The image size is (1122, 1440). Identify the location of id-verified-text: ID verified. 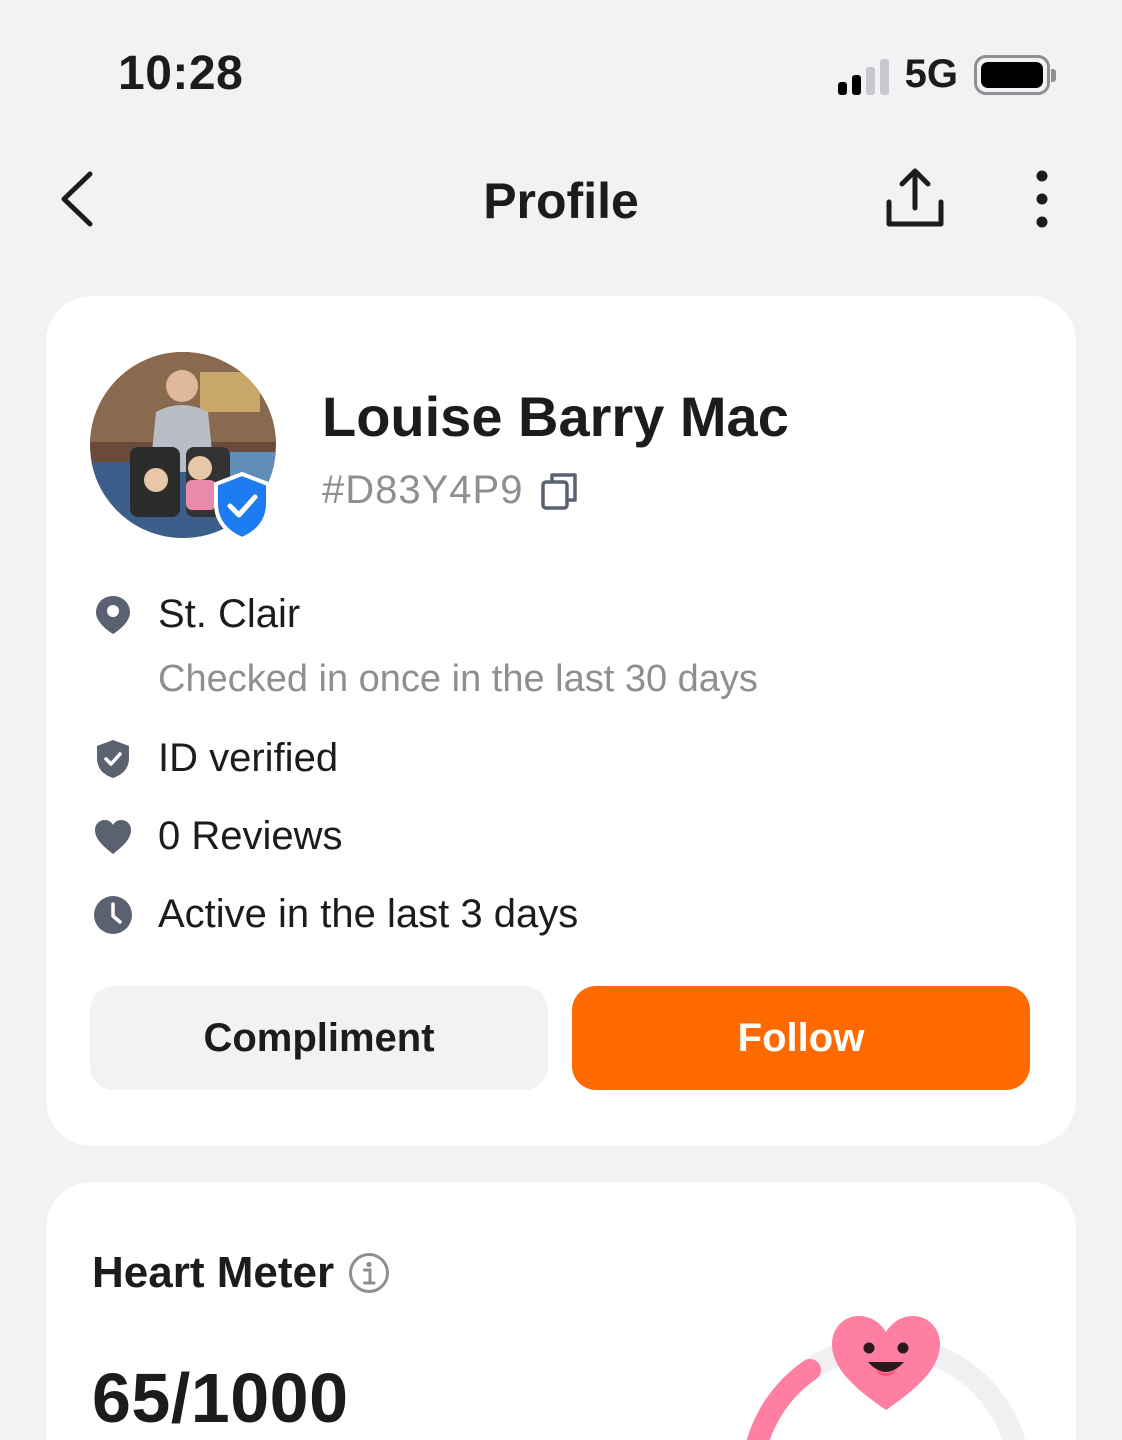
(248, 758).